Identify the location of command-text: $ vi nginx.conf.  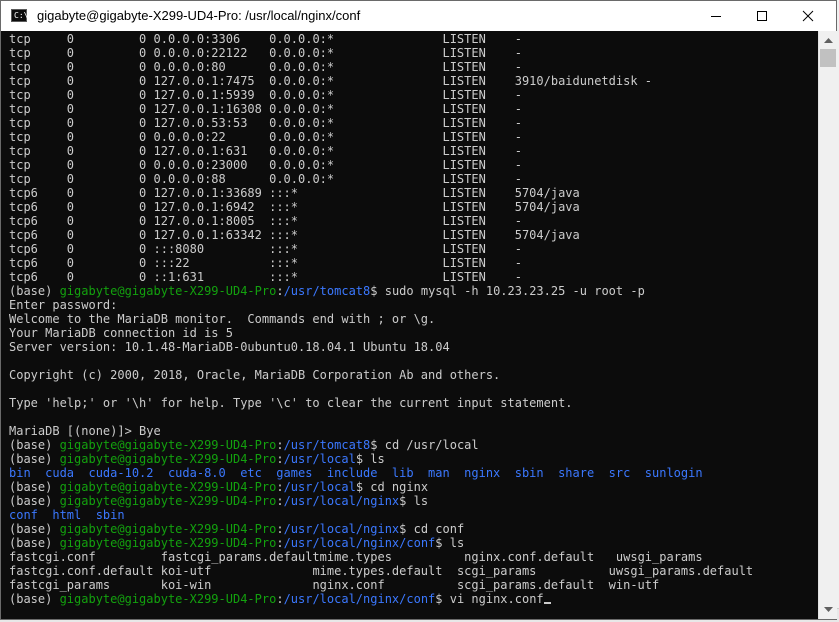
(489, 599).